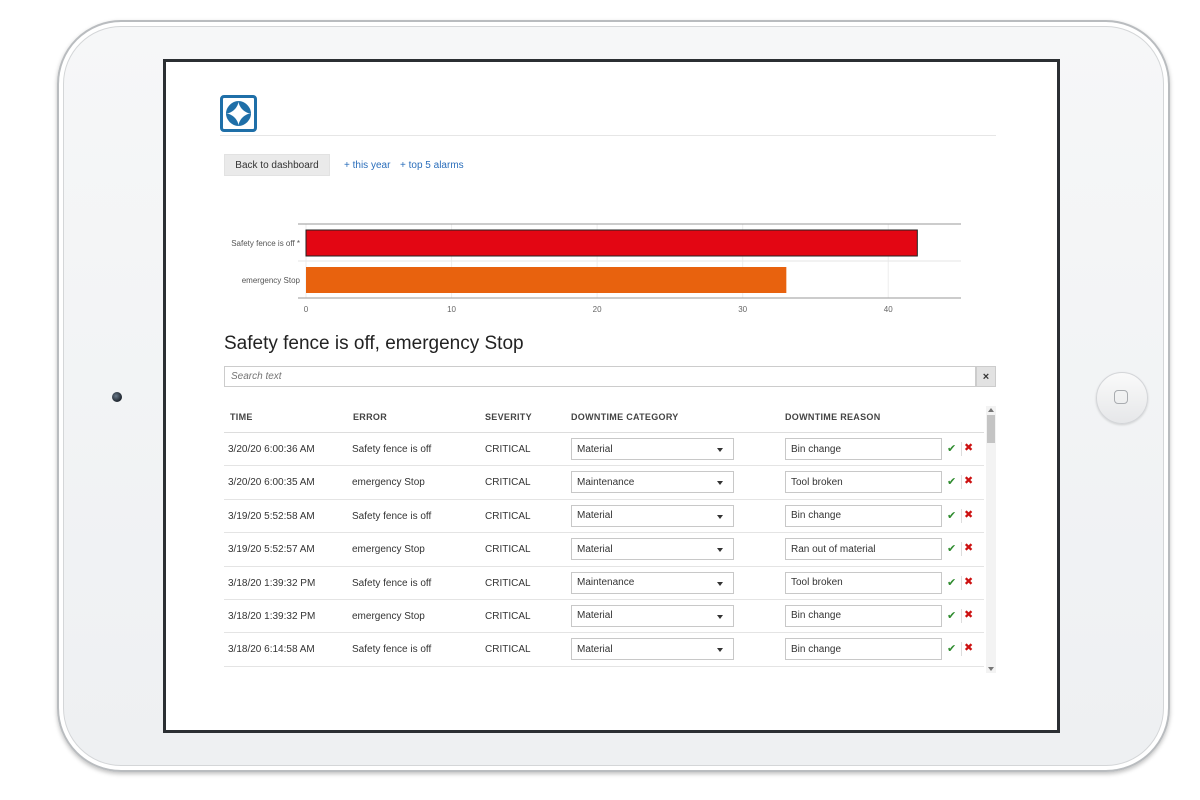 The width and height of the screenshot is (1200, 800). What do you see at coordinates (991, 429) in the screenshot?
I see `scrollbar-thumb` at bounding box center [991, 429].